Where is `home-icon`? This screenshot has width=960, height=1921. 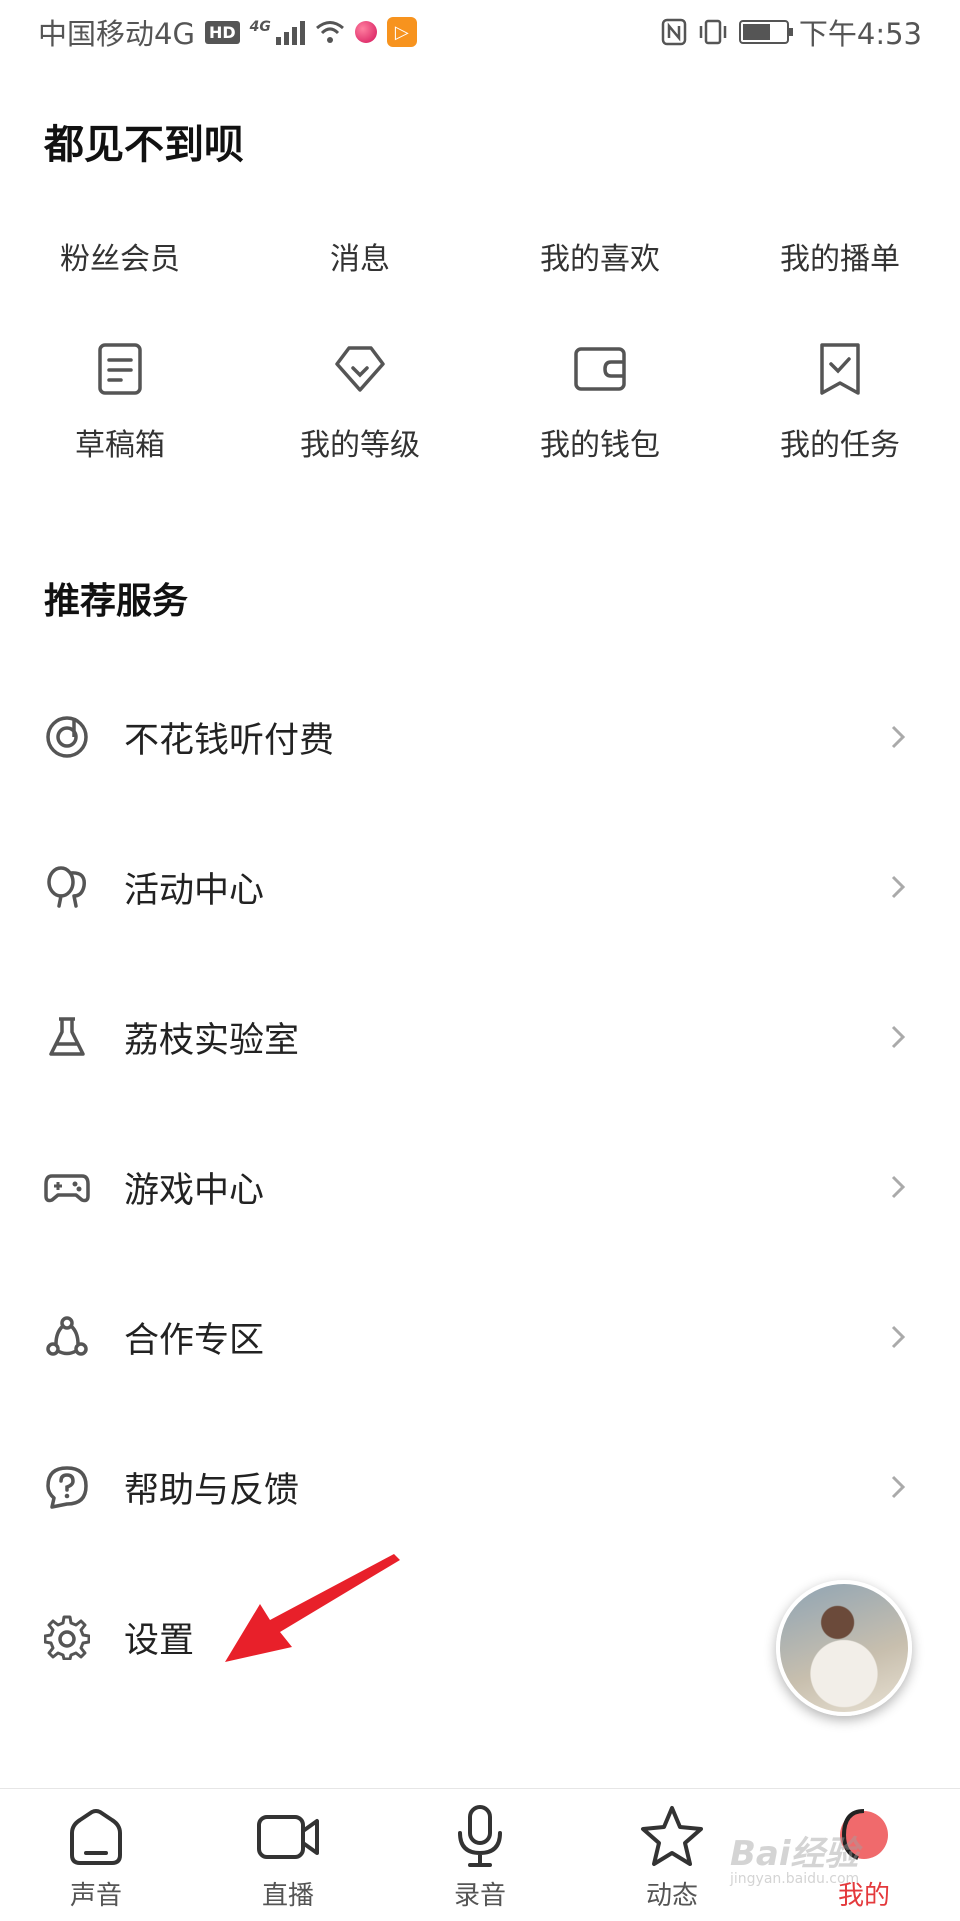
home-icon is located at coordinates (96, 1837).